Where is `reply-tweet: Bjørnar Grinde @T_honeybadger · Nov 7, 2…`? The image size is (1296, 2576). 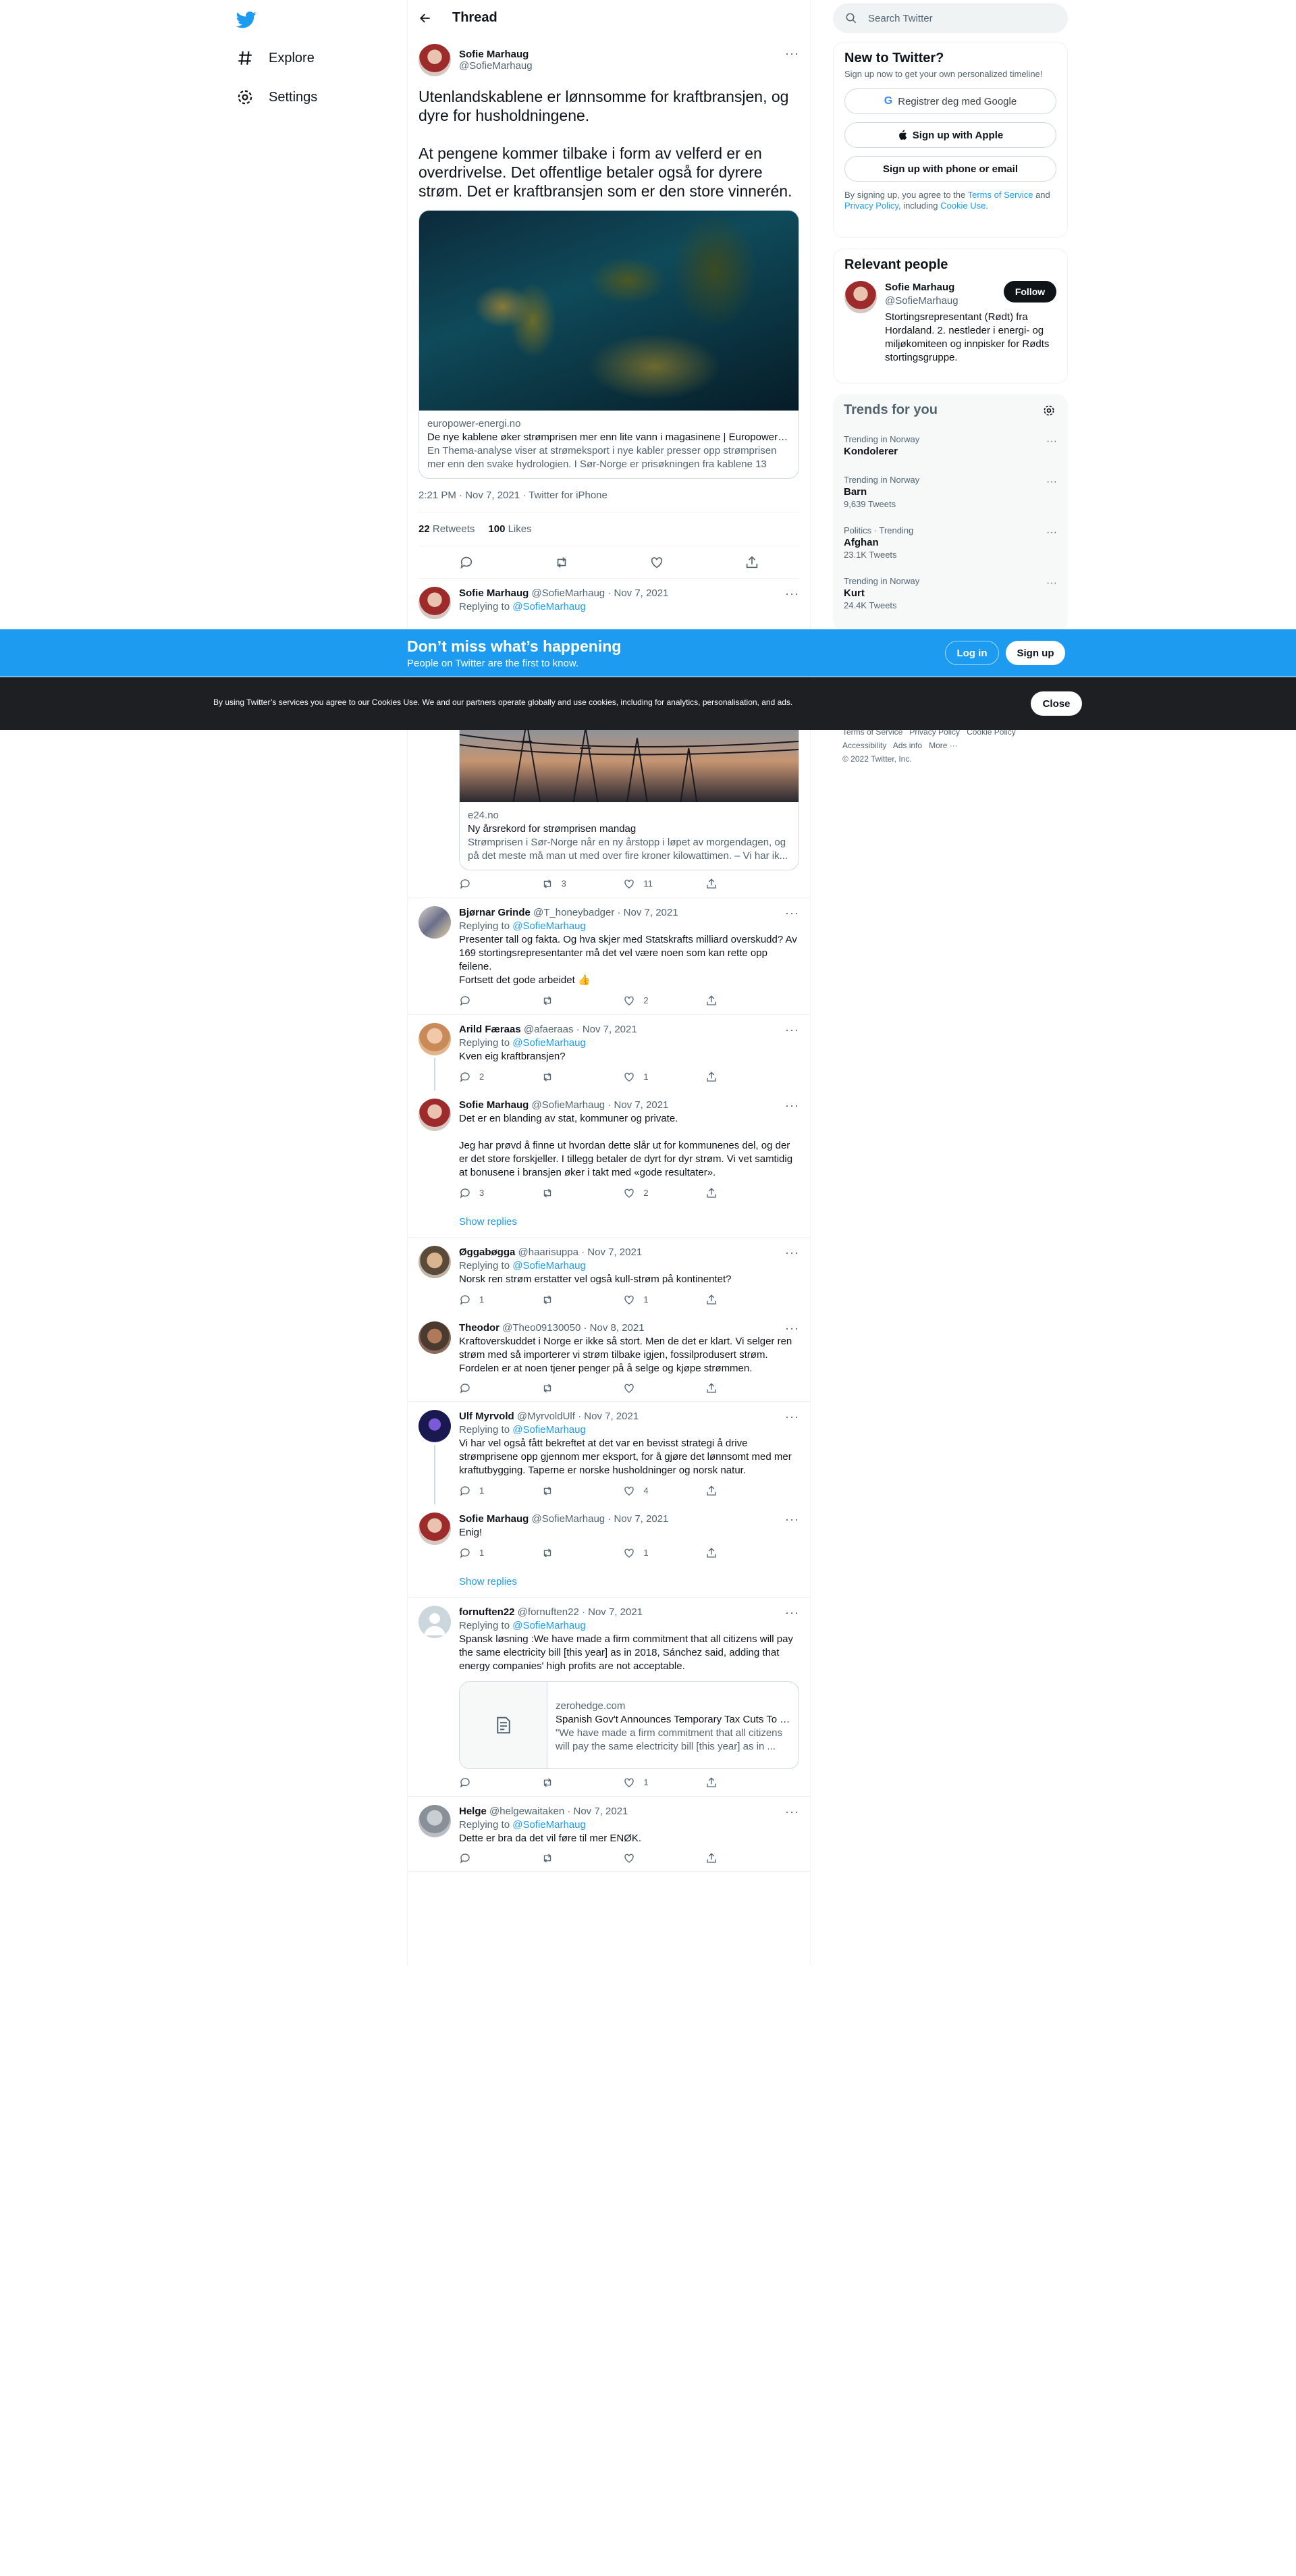 reply-tweet: Bjørnar Grinde @T_honeybadger · Nov 7, 2… is located at coordinates (609, 956).